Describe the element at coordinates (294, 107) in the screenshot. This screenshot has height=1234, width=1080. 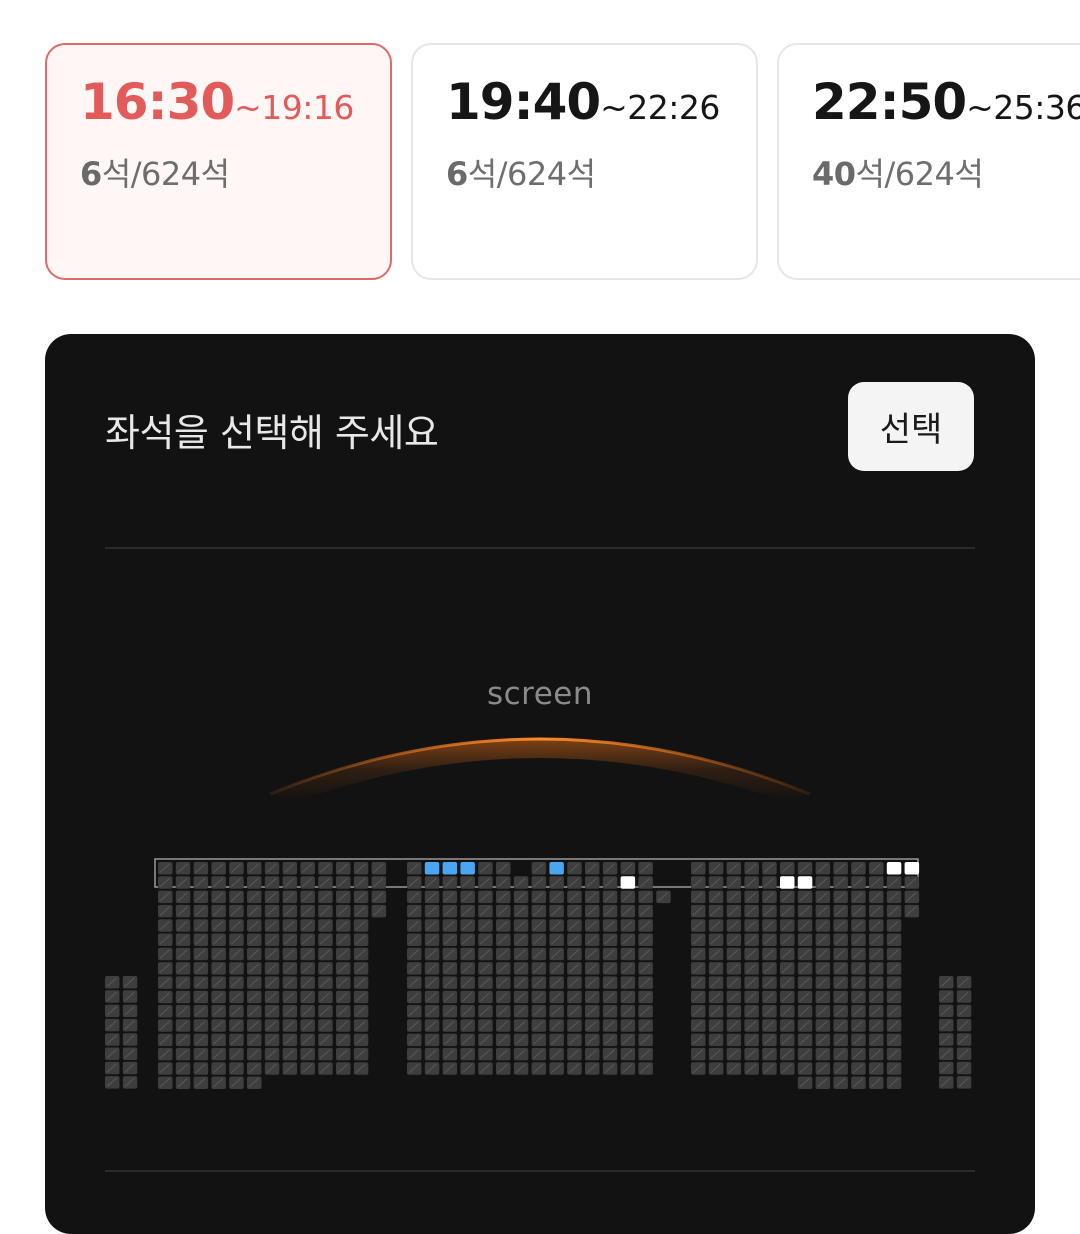
I see `end-time: ~19:16` at that location.